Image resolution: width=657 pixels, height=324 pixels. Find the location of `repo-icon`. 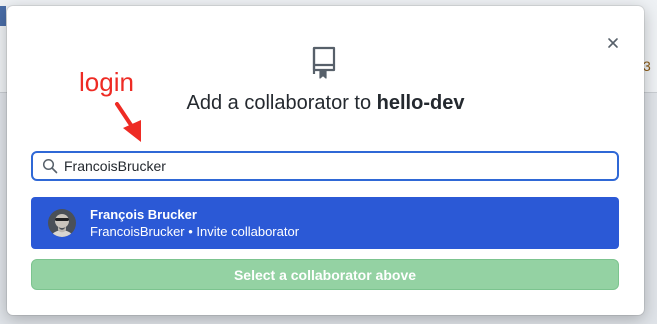

repo-icon is located at coordinates (324, 62).